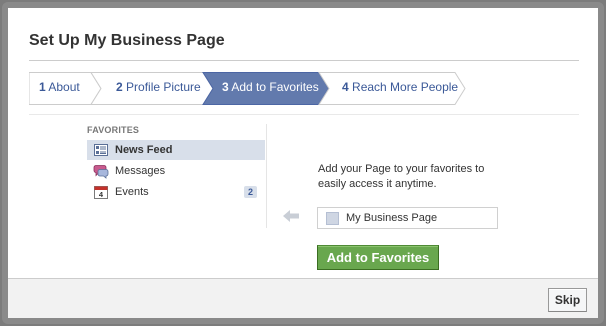 The image size is (606, 326). Describe the element at coordinates (144, 150) in the screenshot. I see `favorites-item-label: News Feed` at that location.